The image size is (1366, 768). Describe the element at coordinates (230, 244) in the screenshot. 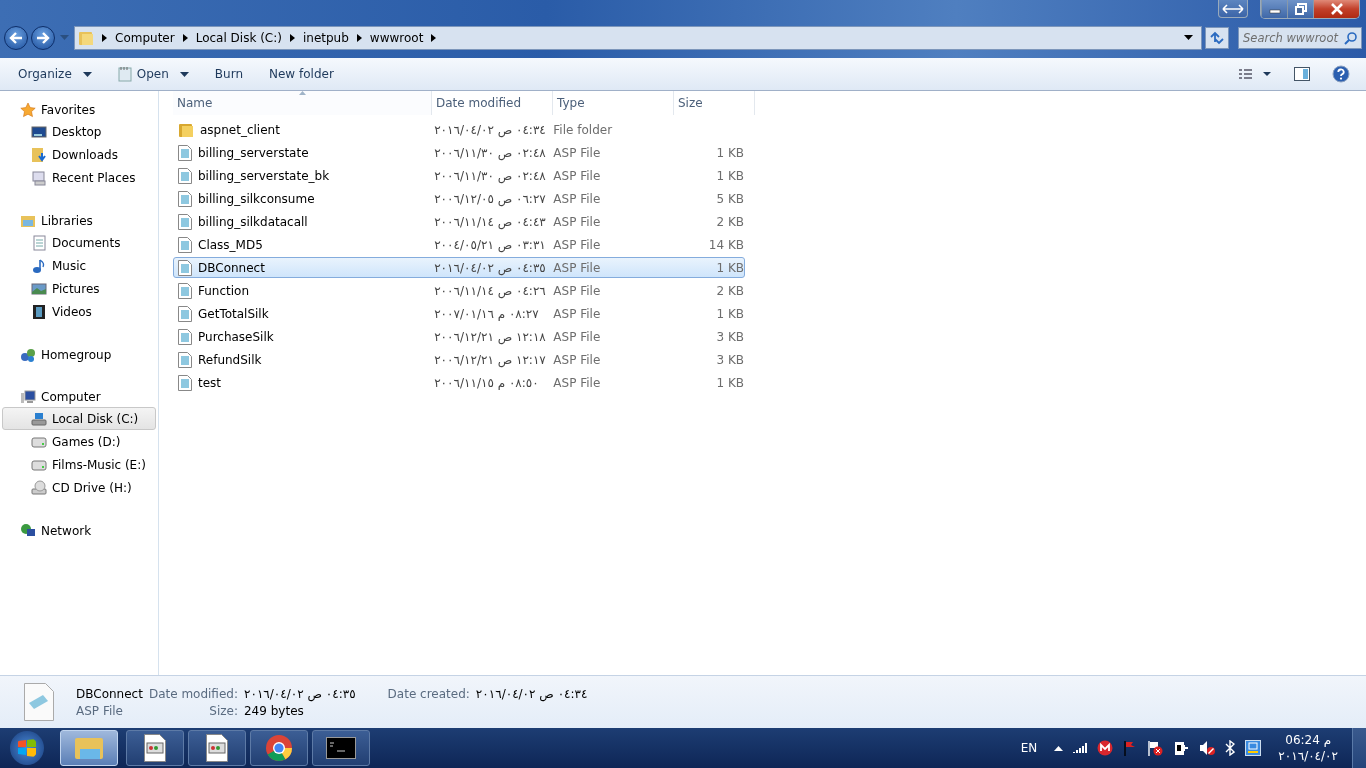

I see `file-name: Class_MD5` at that location.